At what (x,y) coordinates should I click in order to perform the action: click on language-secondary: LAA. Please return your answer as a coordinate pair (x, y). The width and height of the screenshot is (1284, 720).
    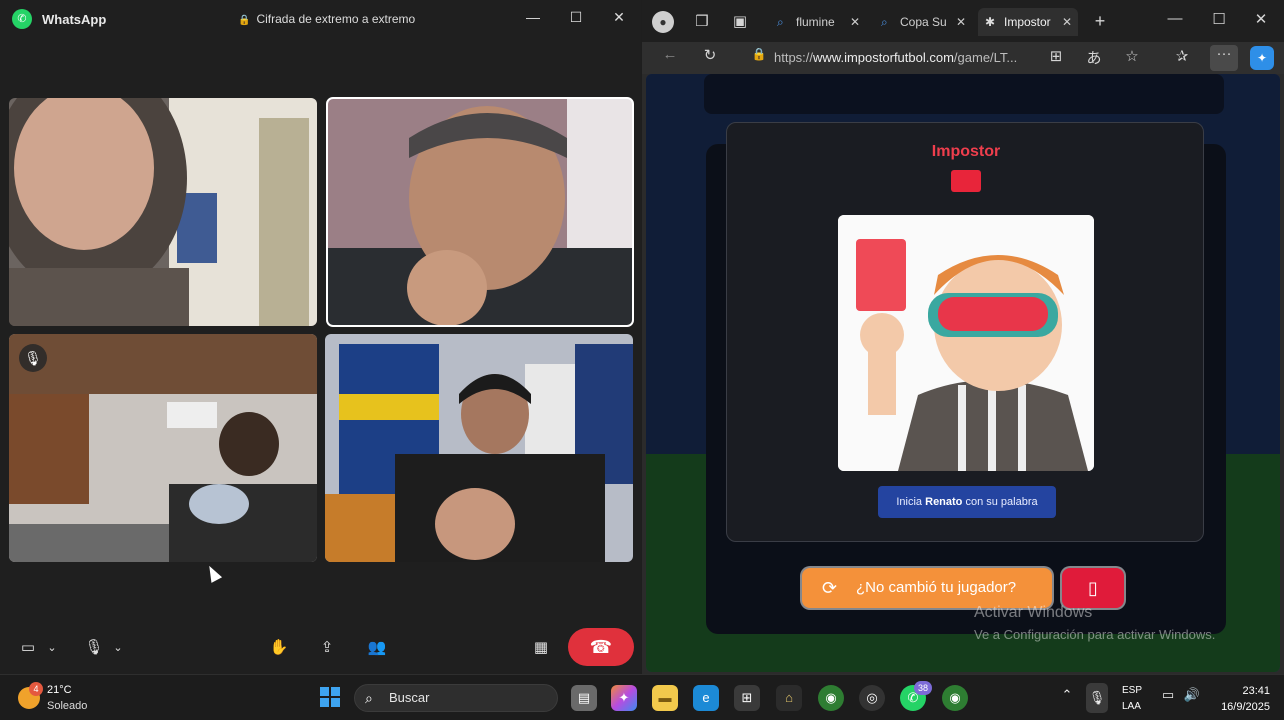
    Looking at the image, I should click on (1131, 706).